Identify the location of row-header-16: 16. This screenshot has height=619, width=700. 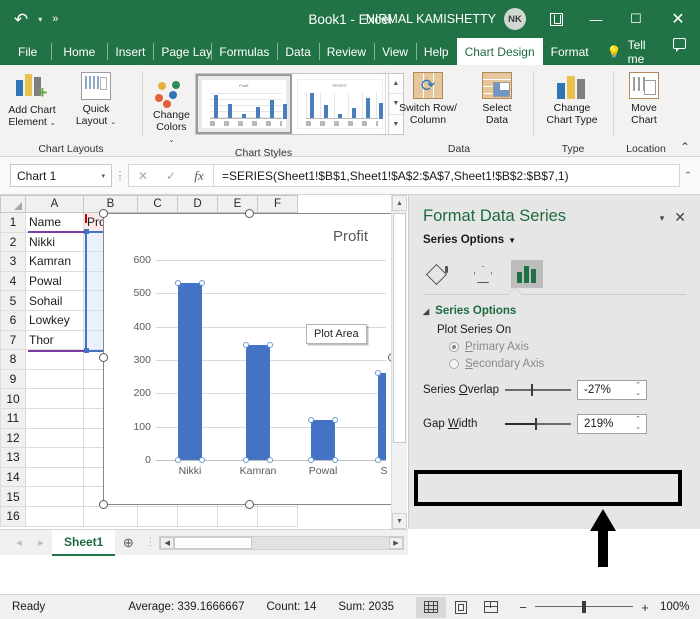
(13, 516).